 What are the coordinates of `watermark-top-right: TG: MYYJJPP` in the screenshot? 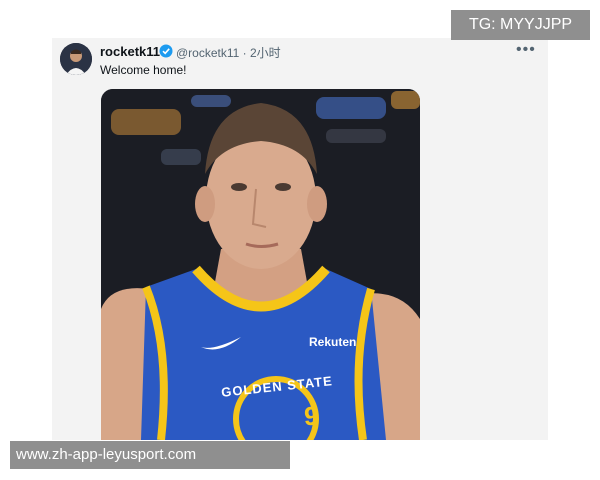 It's located at (520, 25).